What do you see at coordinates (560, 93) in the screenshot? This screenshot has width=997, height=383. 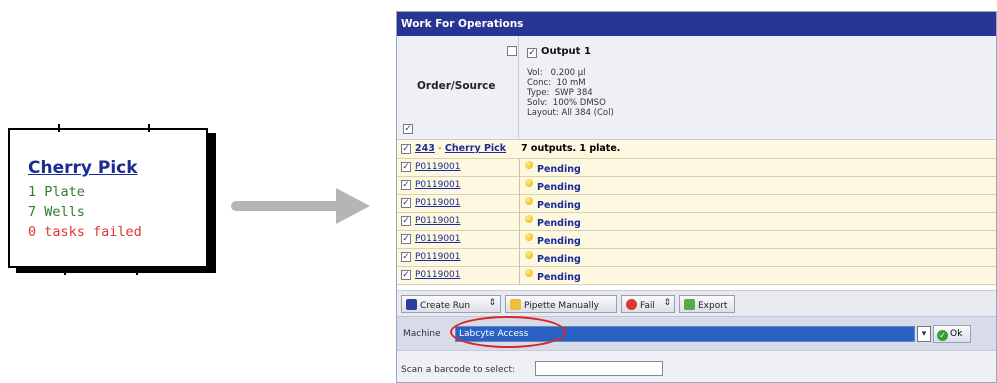 I see `output-type: Type: SWP 384` at bounding box center [560, 93].